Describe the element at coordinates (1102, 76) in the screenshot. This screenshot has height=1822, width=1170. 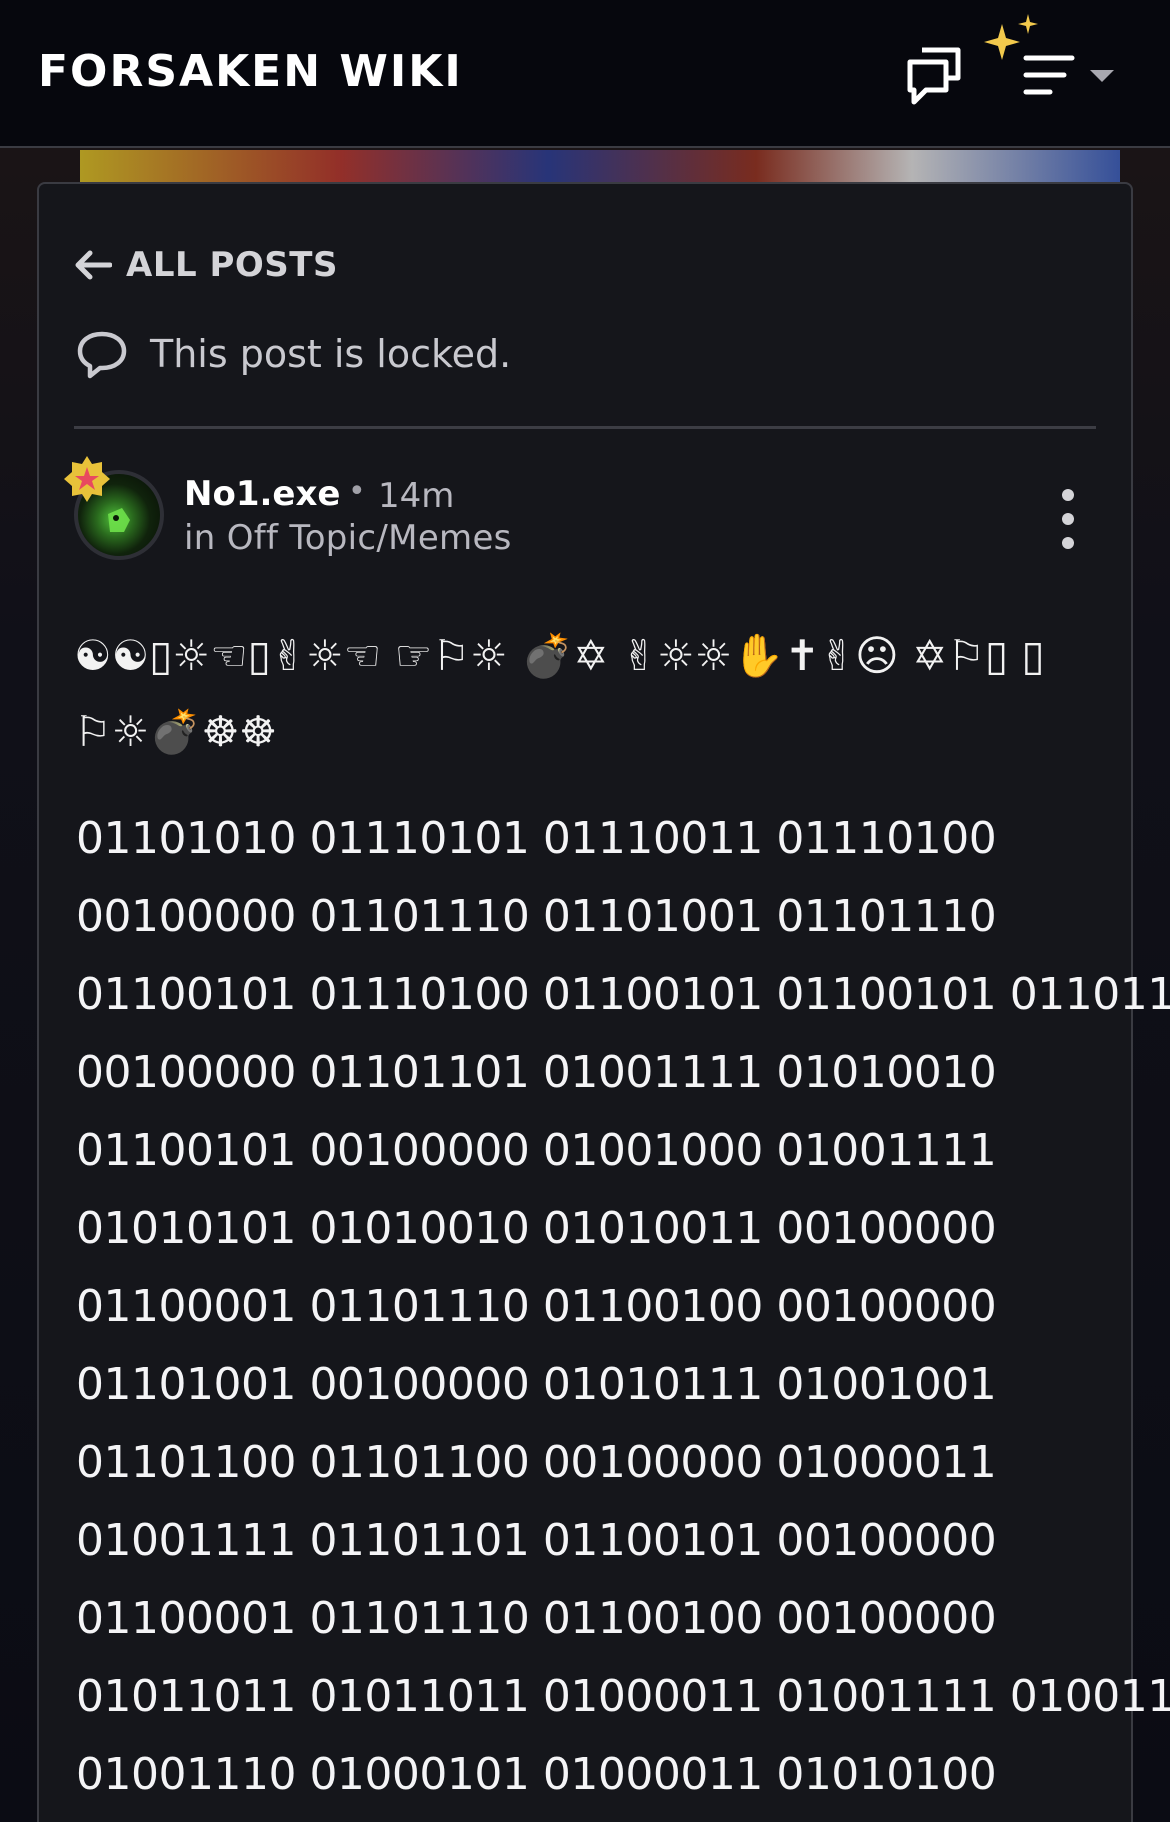
I see `caret-down-icon` at that location.